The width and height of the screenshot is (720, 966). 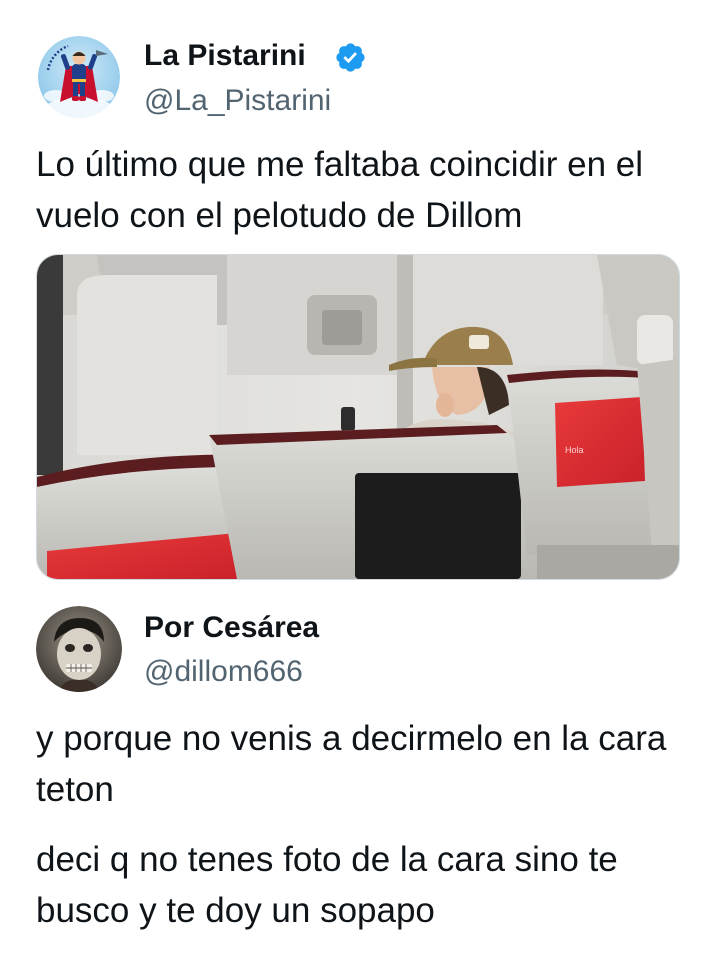 I want to click on grimacing-face-avatar-icon, so click(x=79, y=649).